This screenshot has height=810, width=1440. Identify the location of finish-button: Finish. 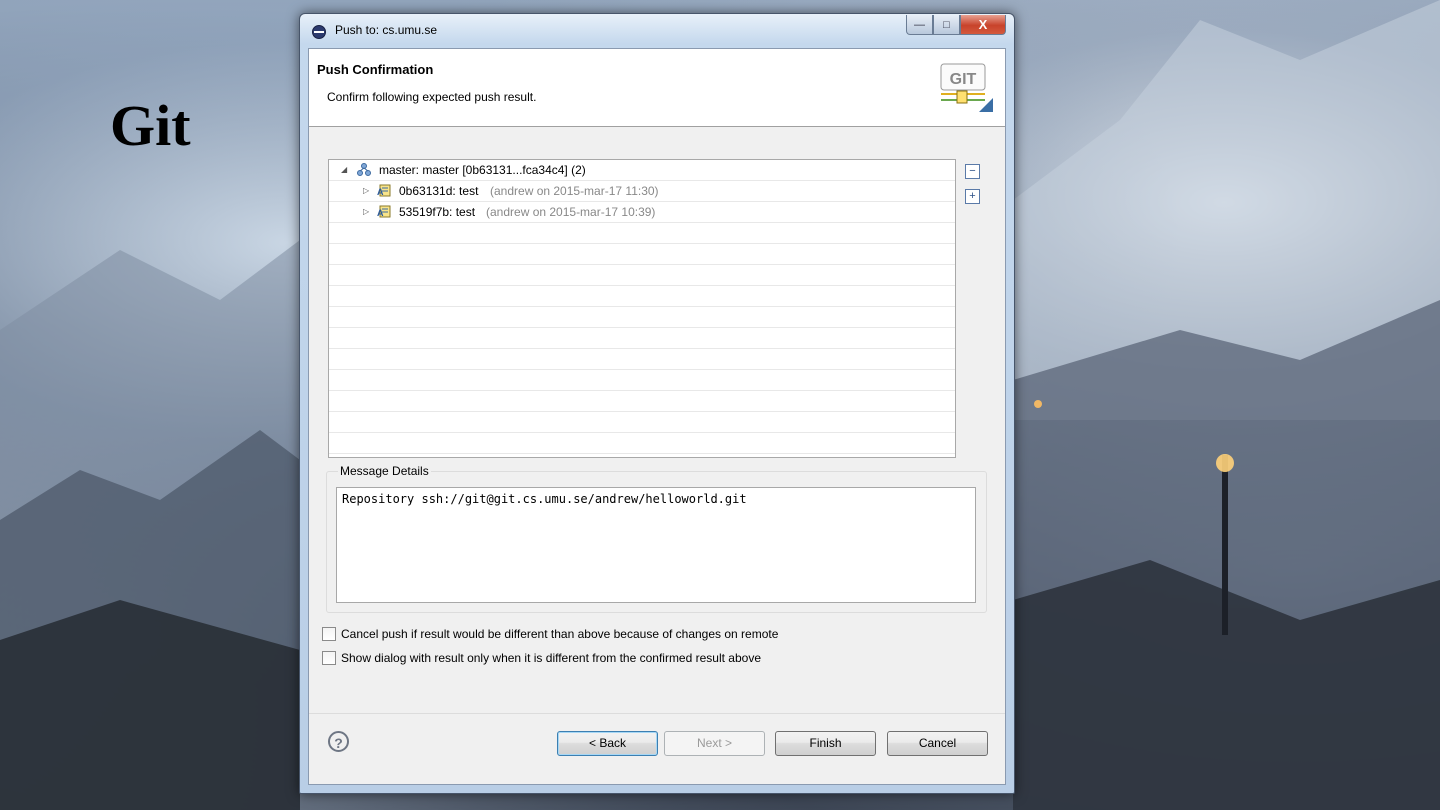
(825, 743).